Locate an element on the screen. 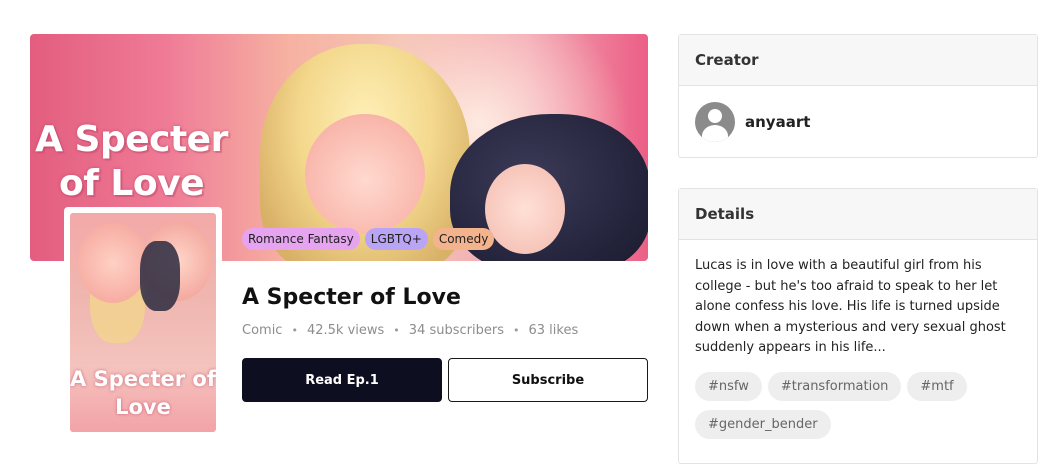 This screenshot has height=472, width=1042. hashtag-nsfw: #nsfw is located at coordinates (728, 386).